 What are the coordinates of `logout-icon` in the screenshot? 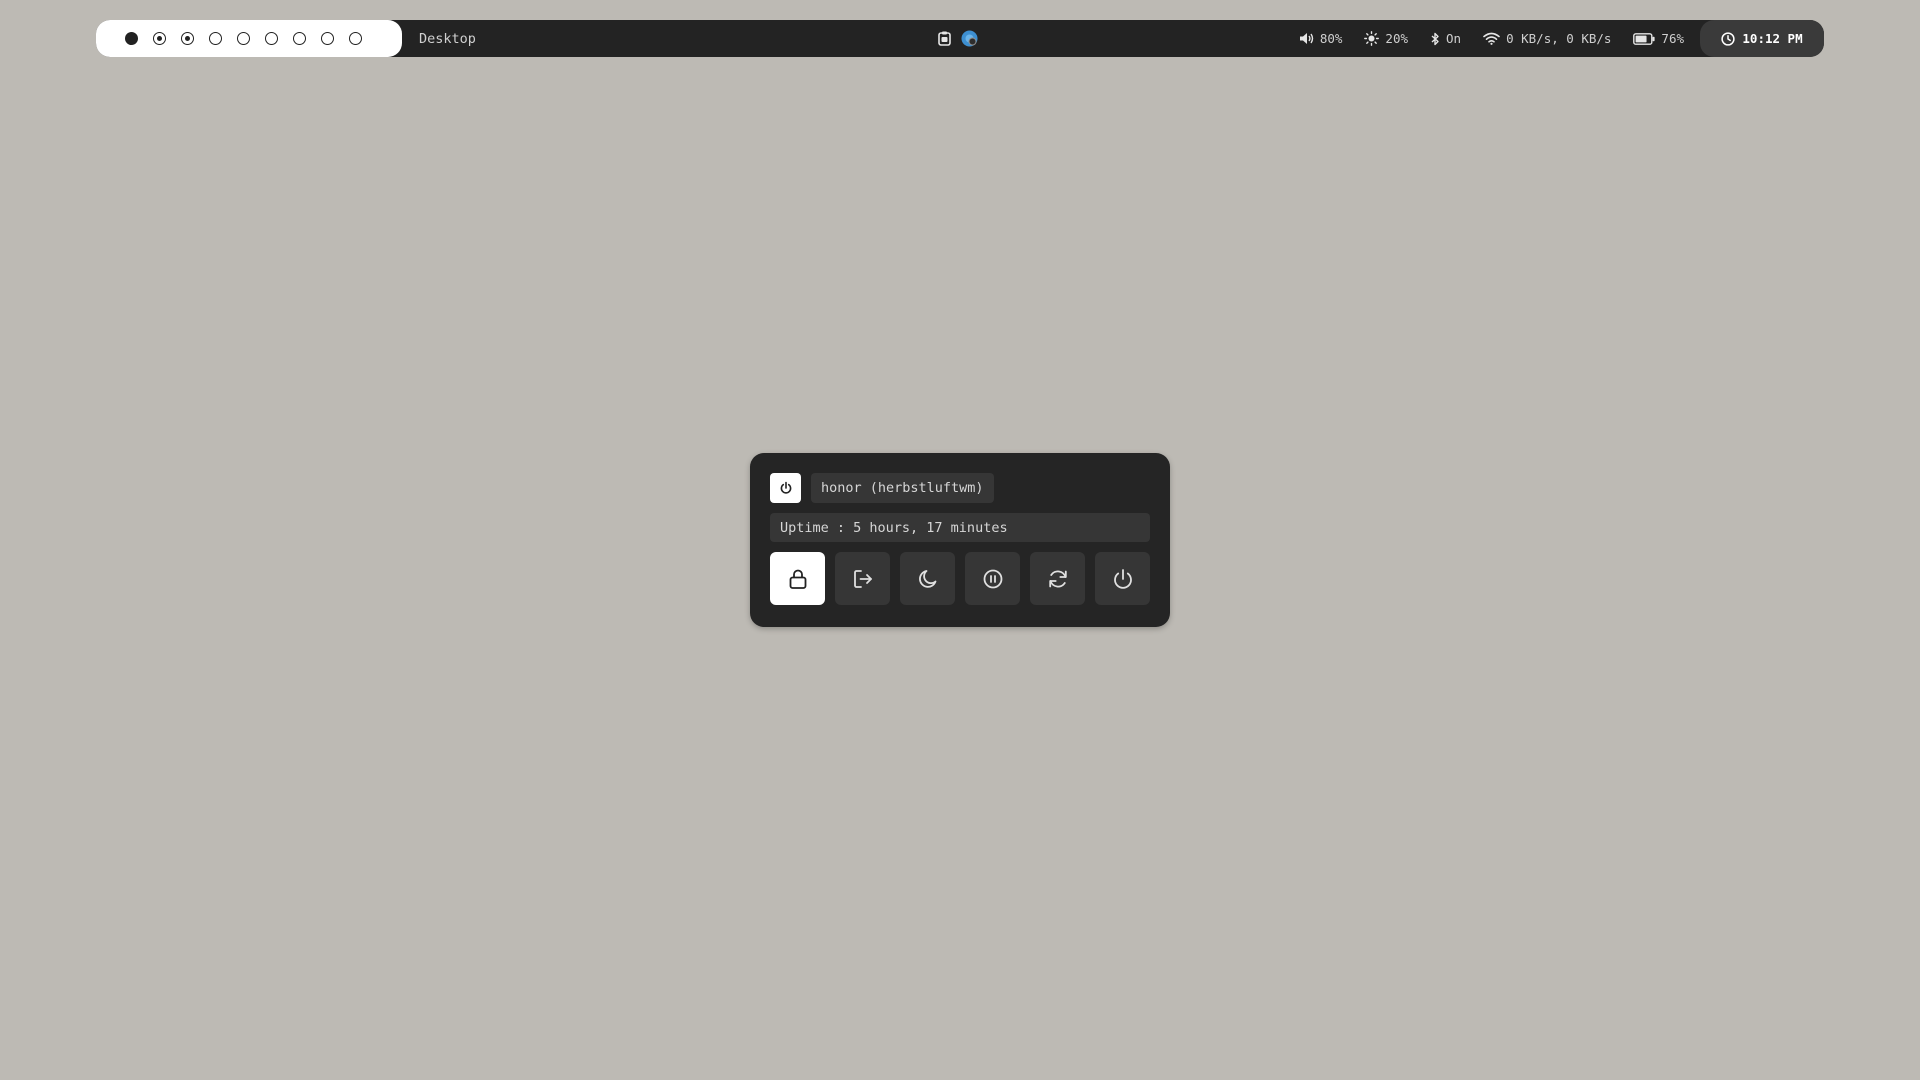 It's located at (862, 578).